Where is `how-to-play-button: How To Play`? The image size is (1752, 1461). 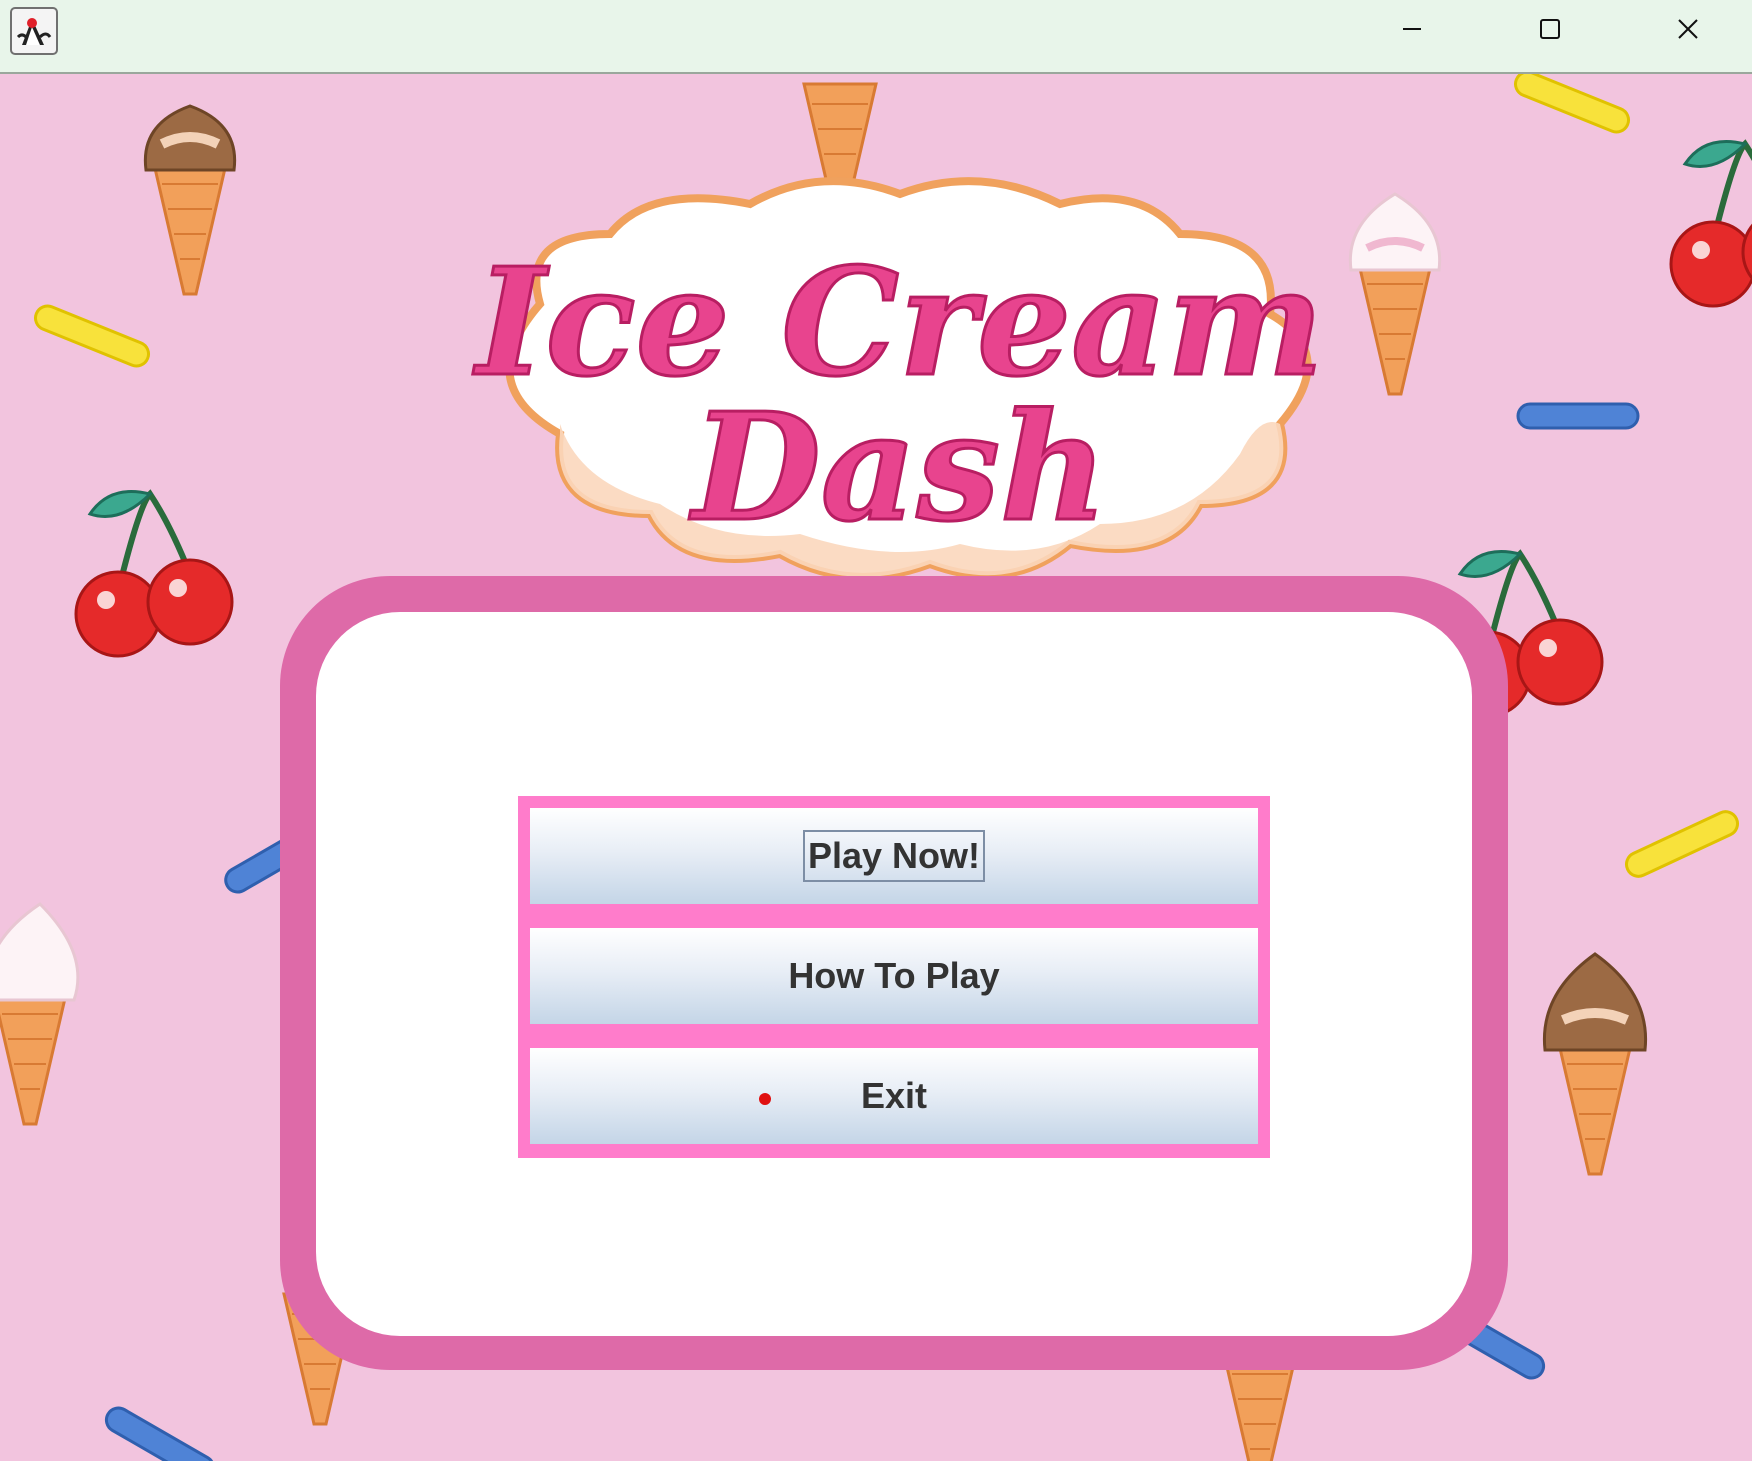 how-to-play-button: How To Play is located at coordinates (894, 976).